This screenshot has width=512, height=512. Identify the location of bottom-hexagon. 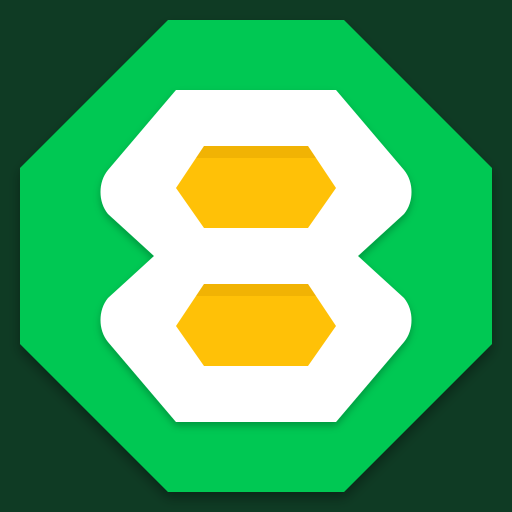
(256, 325).